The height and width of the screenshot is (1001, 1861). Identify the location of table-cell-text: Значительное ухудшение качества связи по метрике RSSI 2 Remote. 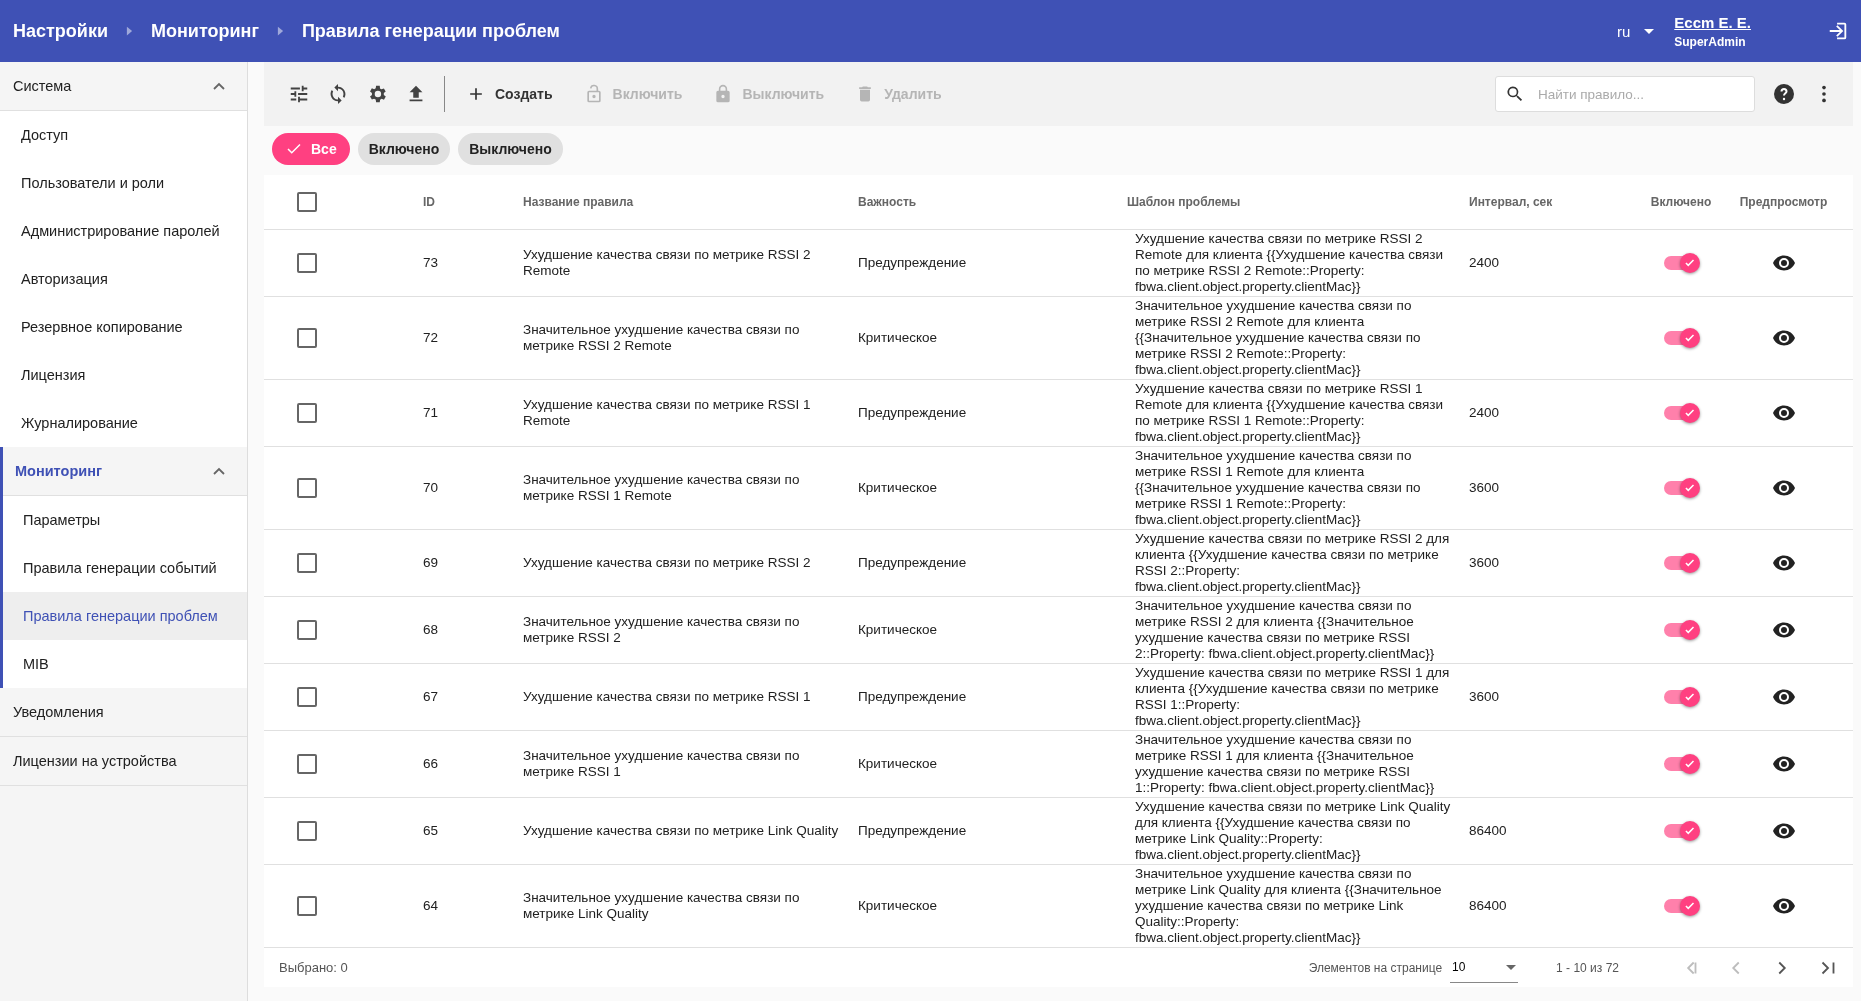
(662, 338).